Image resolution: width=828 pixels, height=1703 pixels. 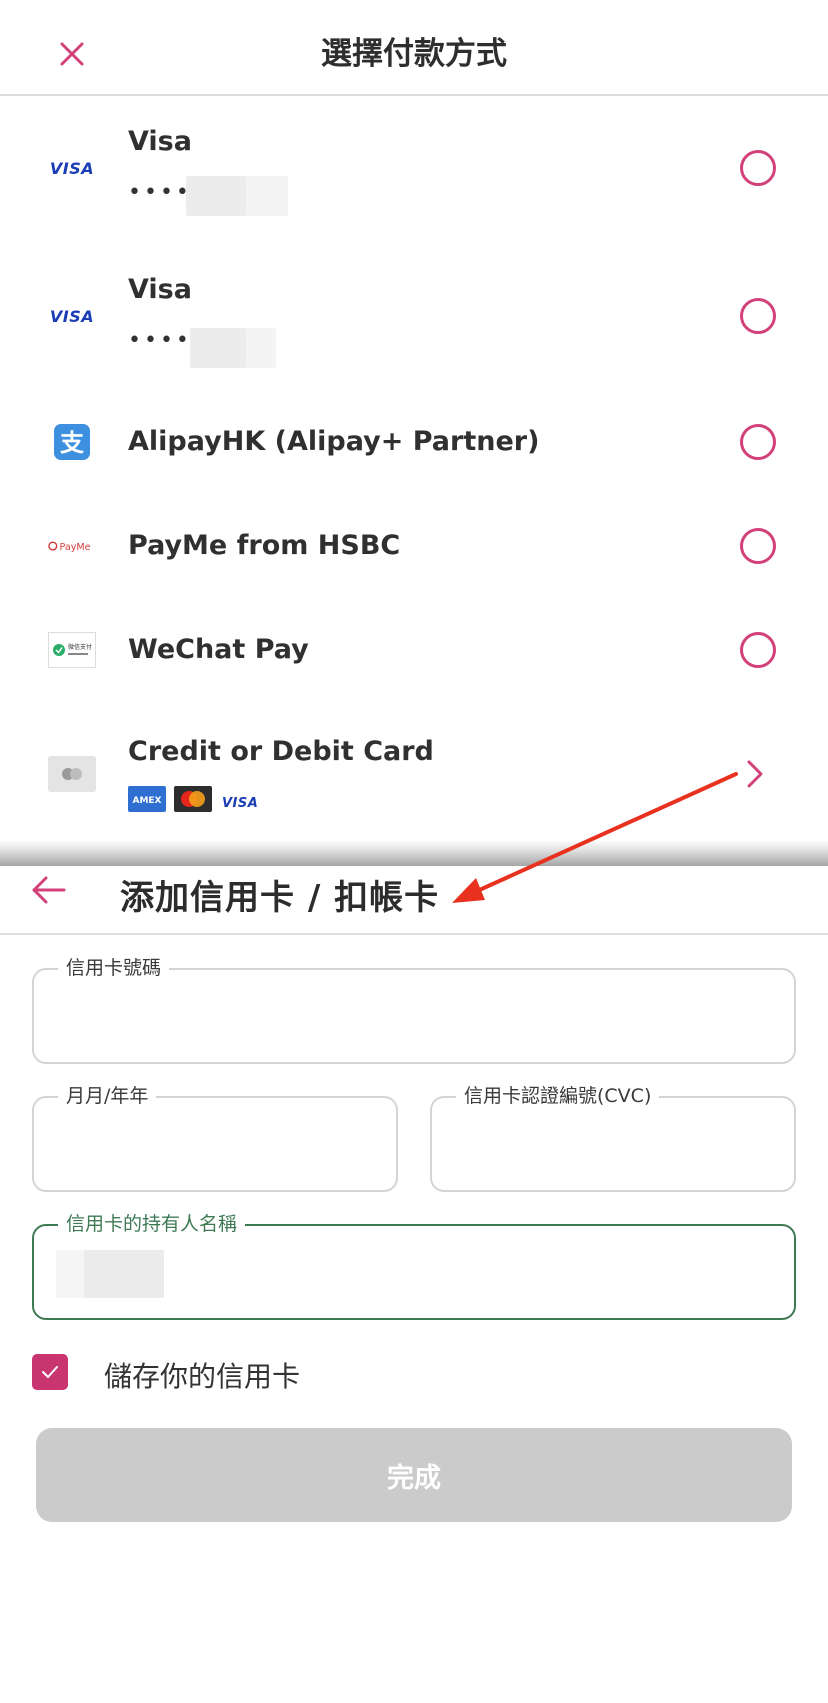 I want to click on wechat-pay-radio, so click(x=758, y=650).